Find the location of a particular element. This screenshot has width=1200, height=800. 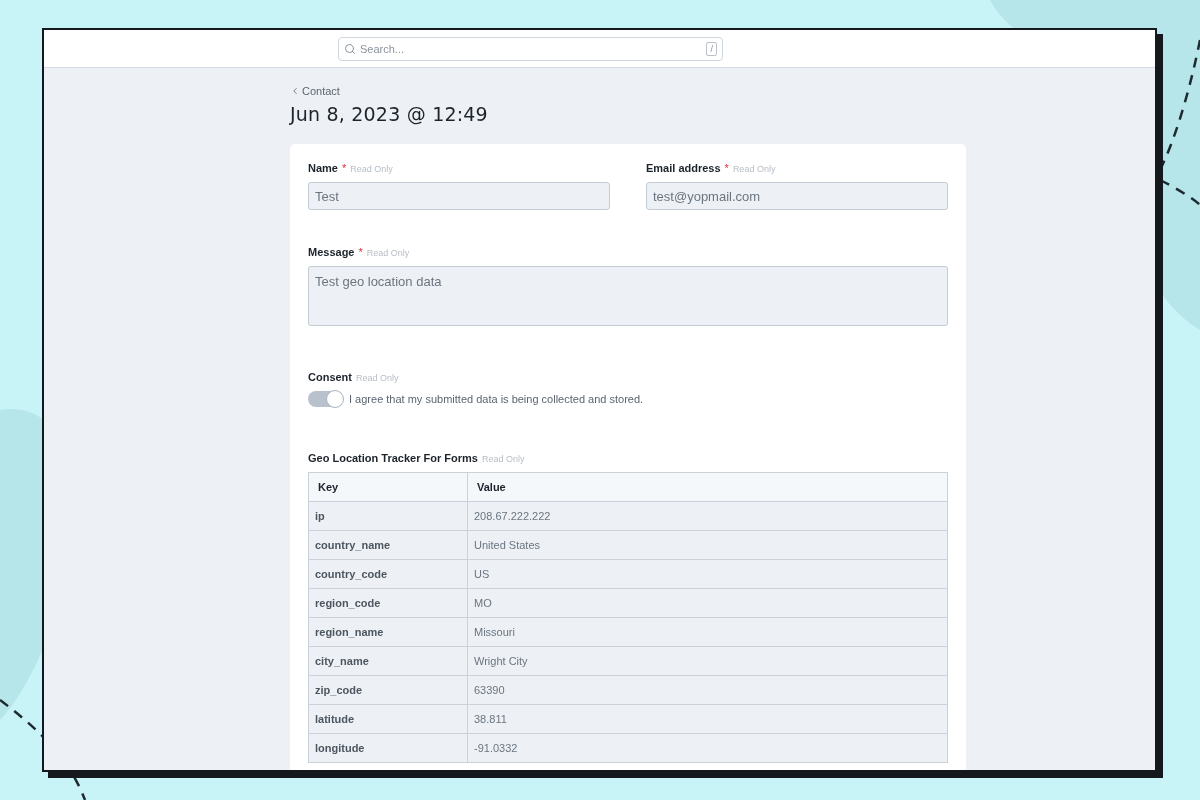

table-cell: country_name is located at coordinates (388, 545).